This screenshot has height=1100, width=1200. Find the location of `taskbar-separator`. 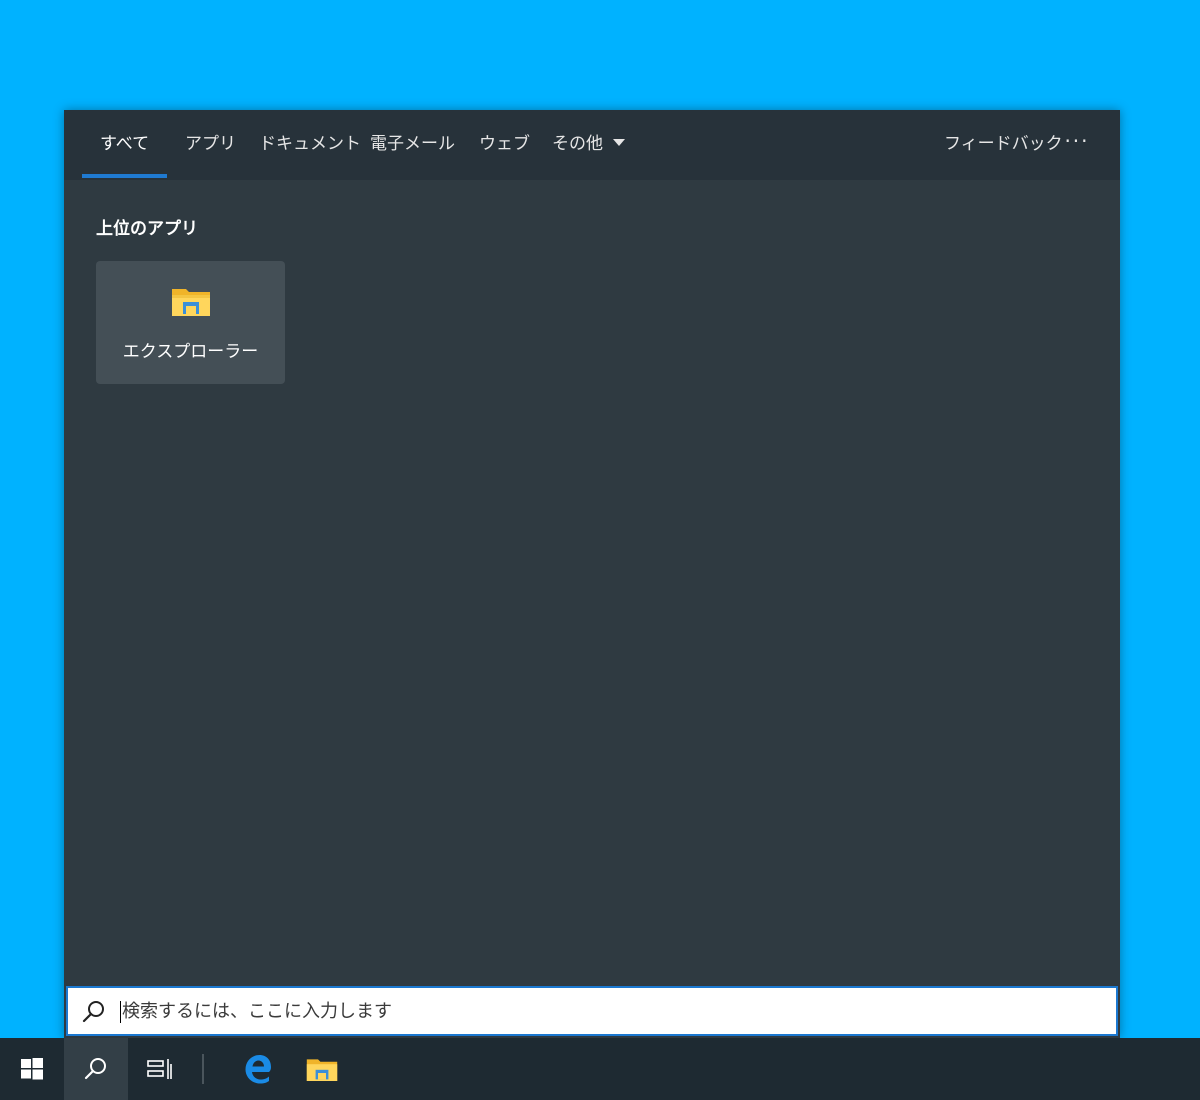

taskbar-separator is located at coordinates (203, 1069).